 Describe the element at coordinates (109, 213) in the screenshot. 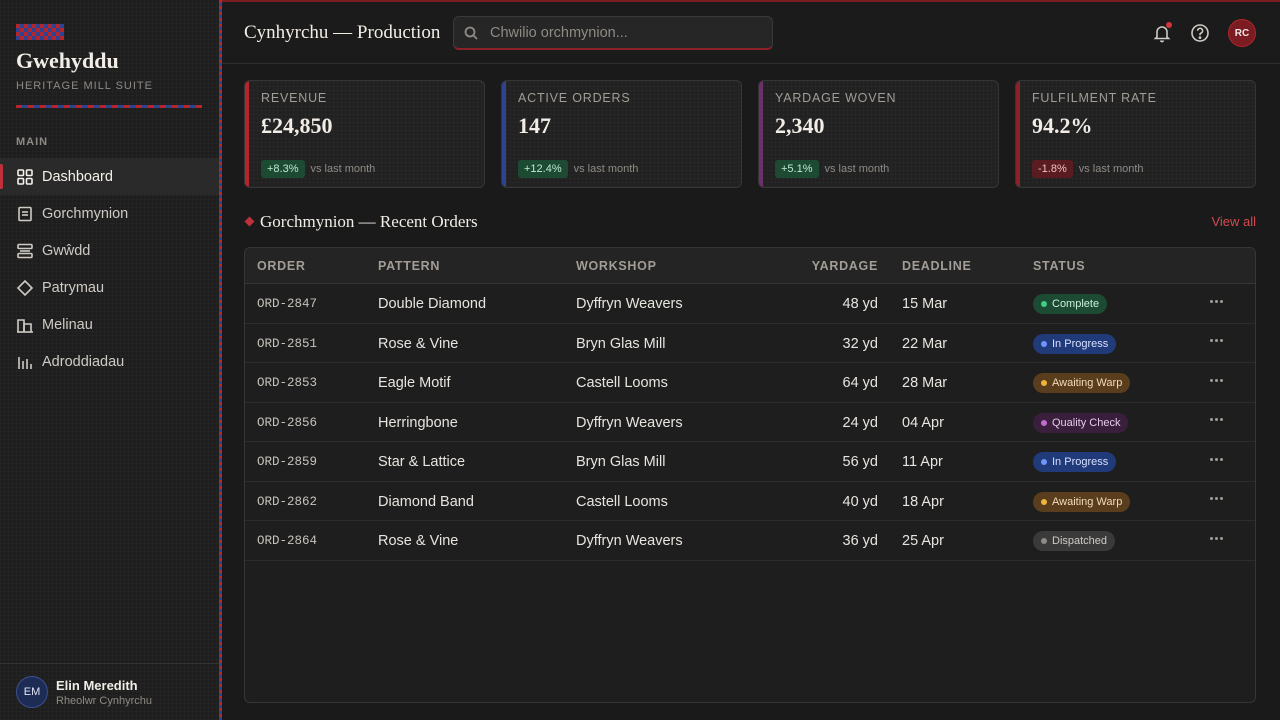

I see `sidebar-item-gorchmynion: Gorchmynion` at that location.